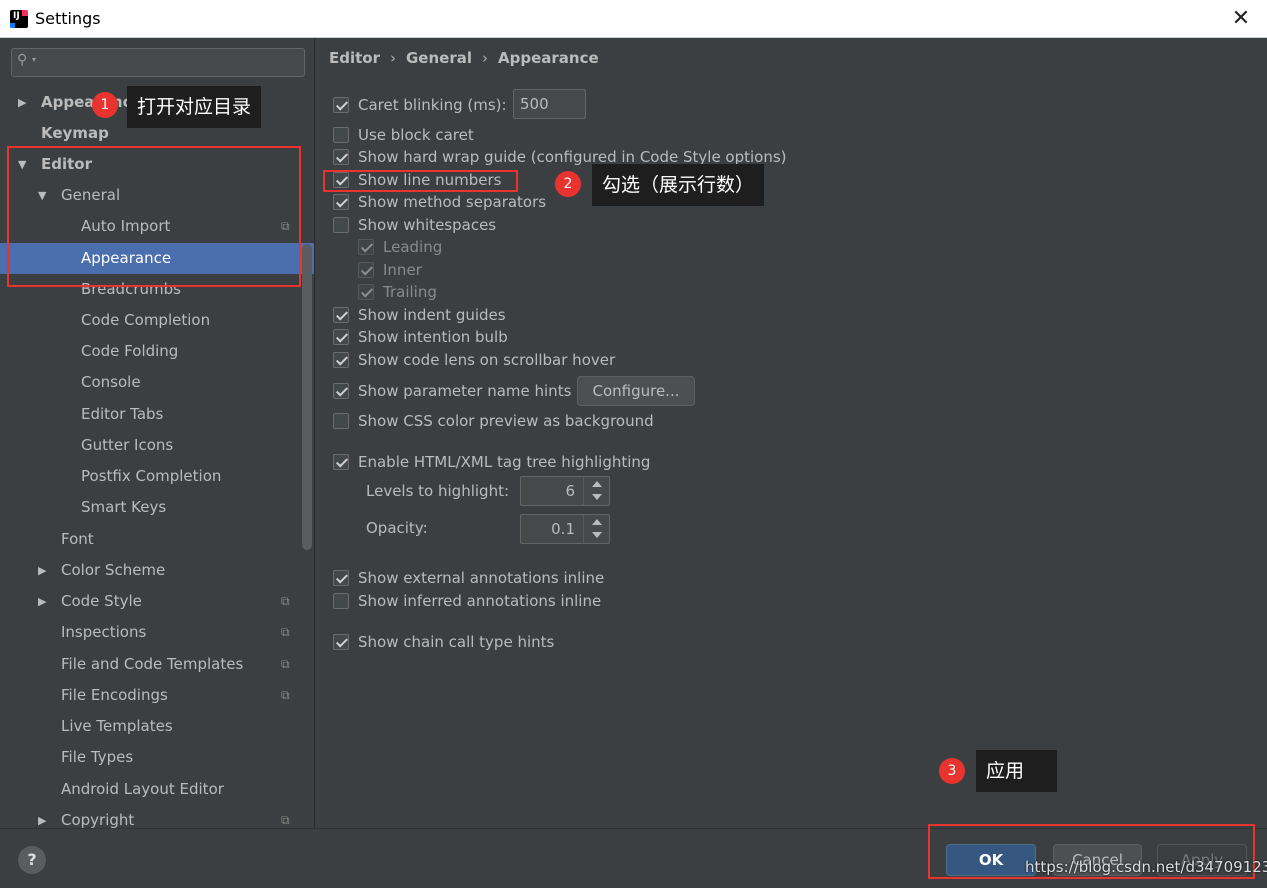  What do you see at coordinates (341, 135) in the screenshot?
I see `block-caret-checkbox` at bounding box center [341, 135].